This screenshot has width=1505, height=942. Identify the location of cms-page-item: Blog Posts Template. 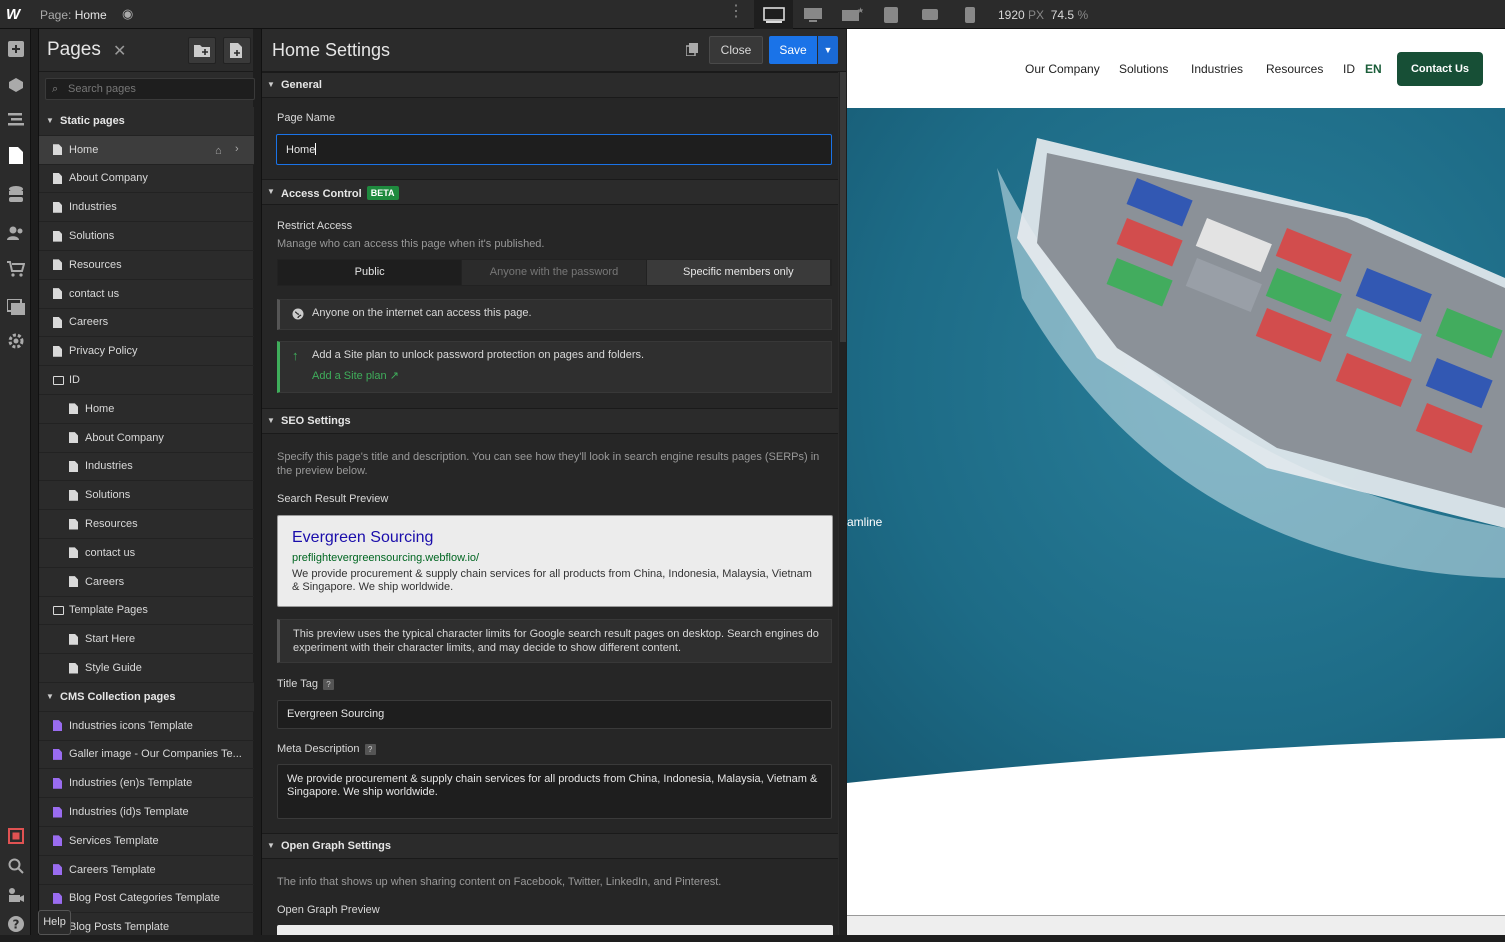
(146, 927).